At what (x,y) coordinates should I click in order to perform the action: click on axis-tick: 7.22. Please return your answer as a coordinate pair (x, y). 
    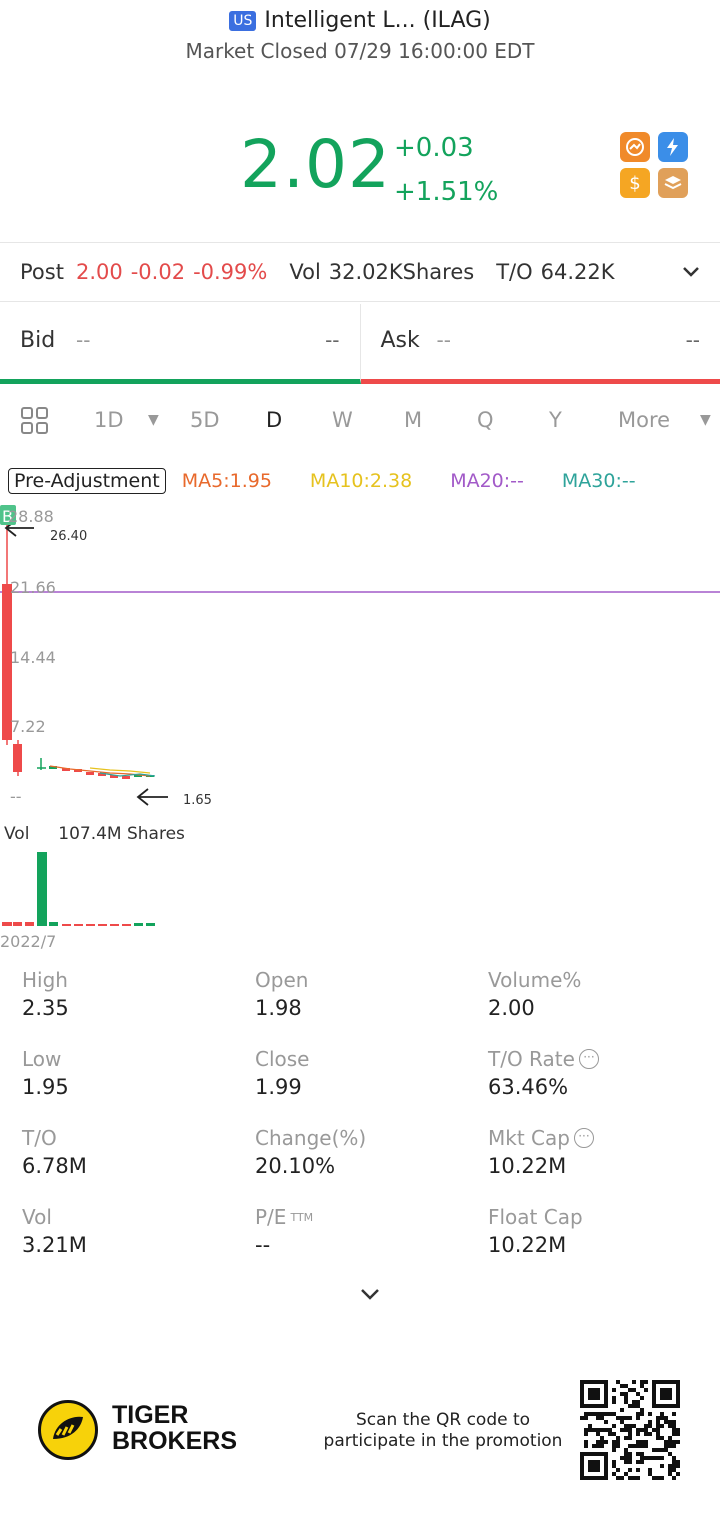
    Looking at the image, I should click on (28, 726).